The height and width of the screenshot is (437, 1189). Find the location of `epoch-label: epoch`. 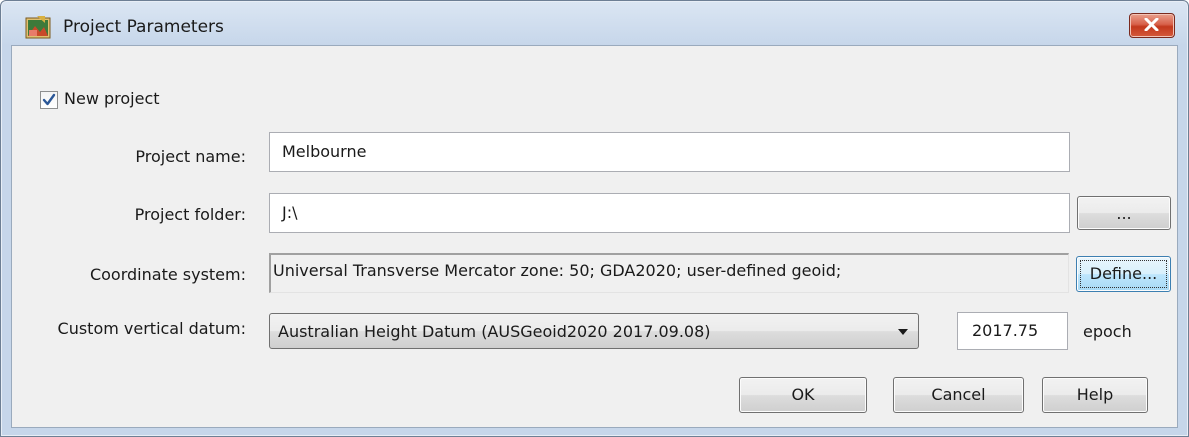

epoch-label: epoch is located at coordinates (1107, 331).